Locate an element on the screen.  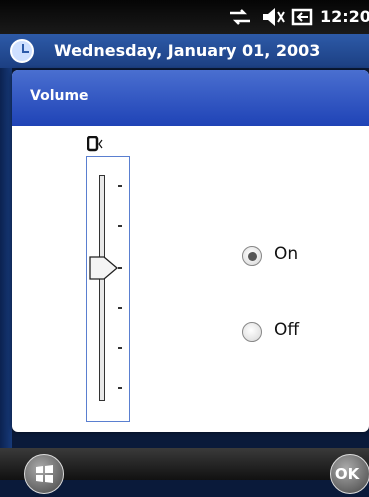
windows-logo-icon is located at coordinates (44, 474).